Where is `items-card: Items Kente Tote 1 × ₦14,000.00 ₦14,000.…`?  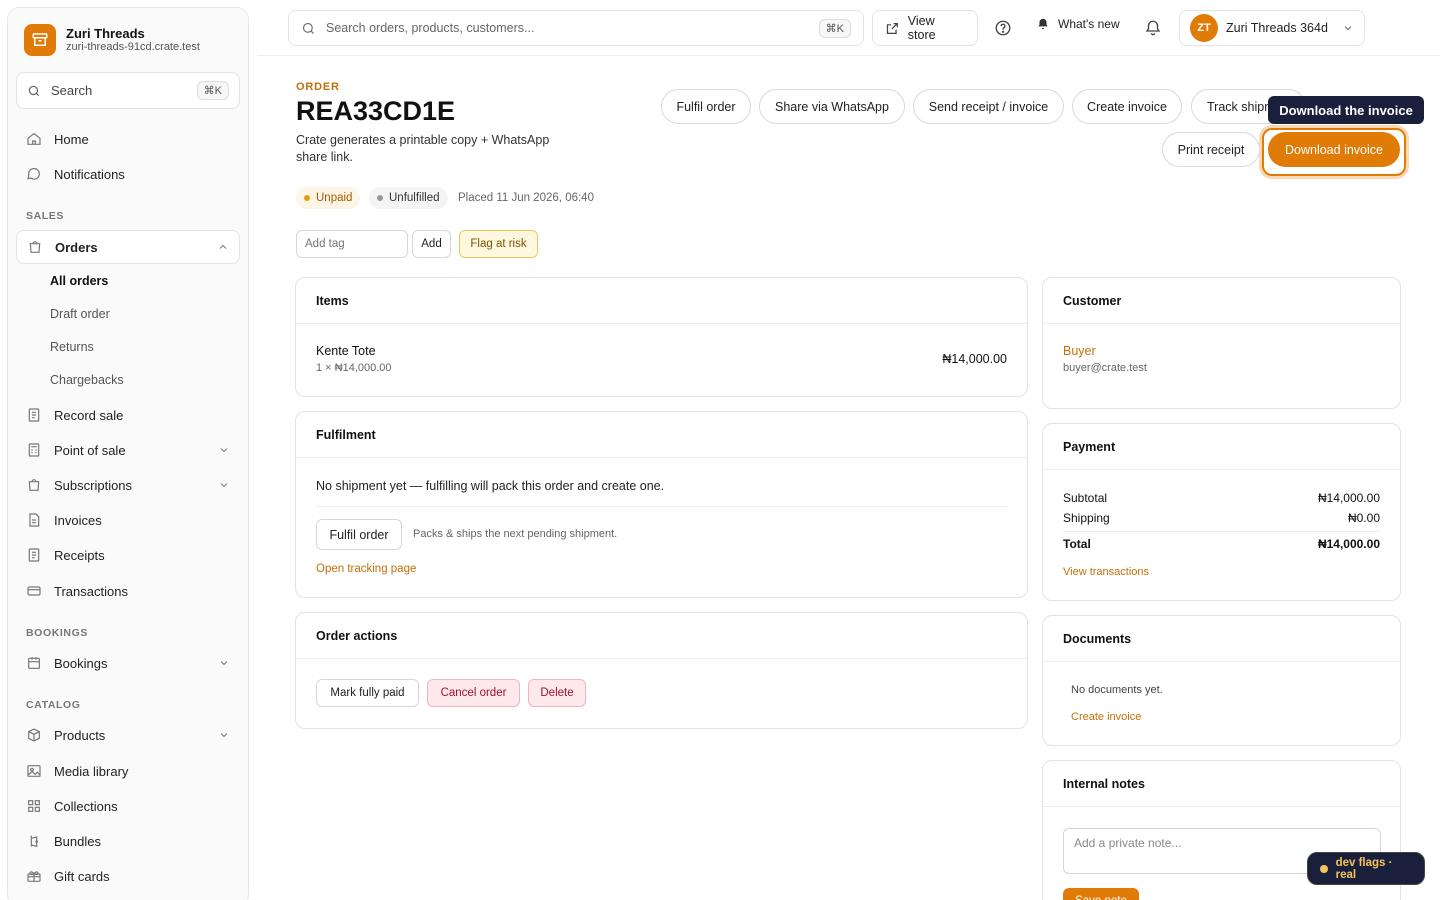
items-card: Items Kente Tote 1 × ₦14,000.00 ₦14,000.… is located at coordinates (661, 337).